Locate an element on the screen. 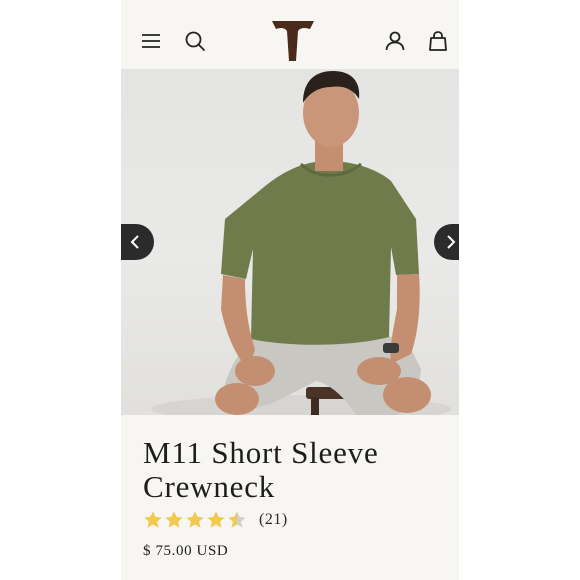 The image size is (580, 580). chevron-left-icon is located at coordinates (134, 242).